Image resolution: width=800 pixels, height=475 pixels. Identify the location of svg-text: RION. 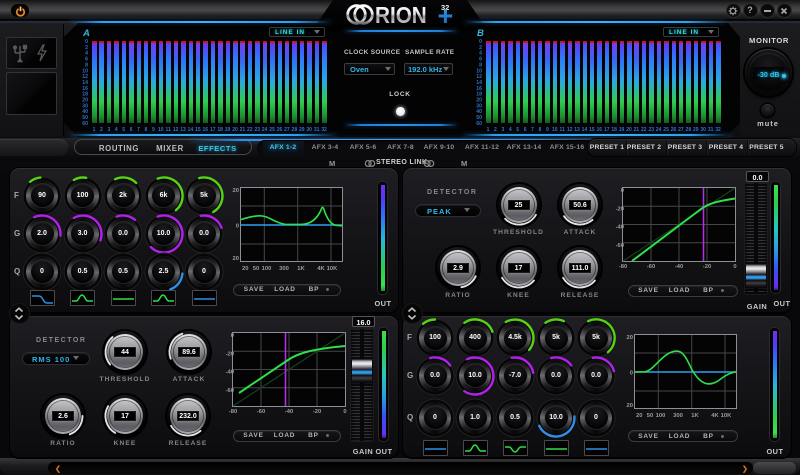
(401, 15).